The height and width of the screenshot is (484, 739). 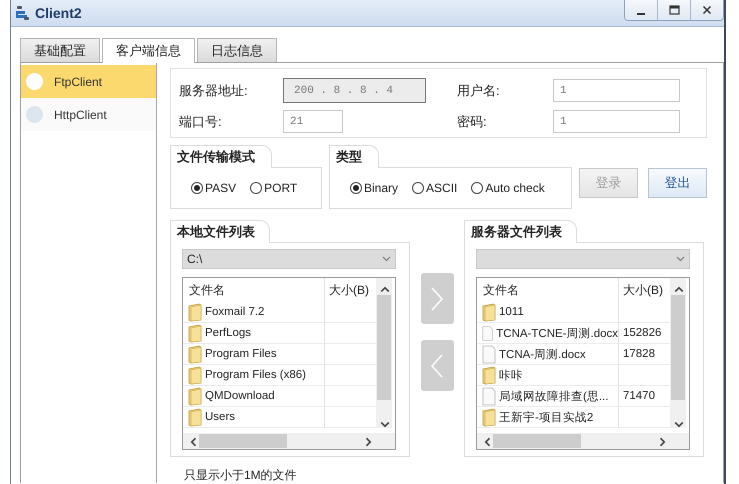 What do you see at coordinates (23, 13) in the screenshot?
I see `app-icon` at bounding box center [23, 13].